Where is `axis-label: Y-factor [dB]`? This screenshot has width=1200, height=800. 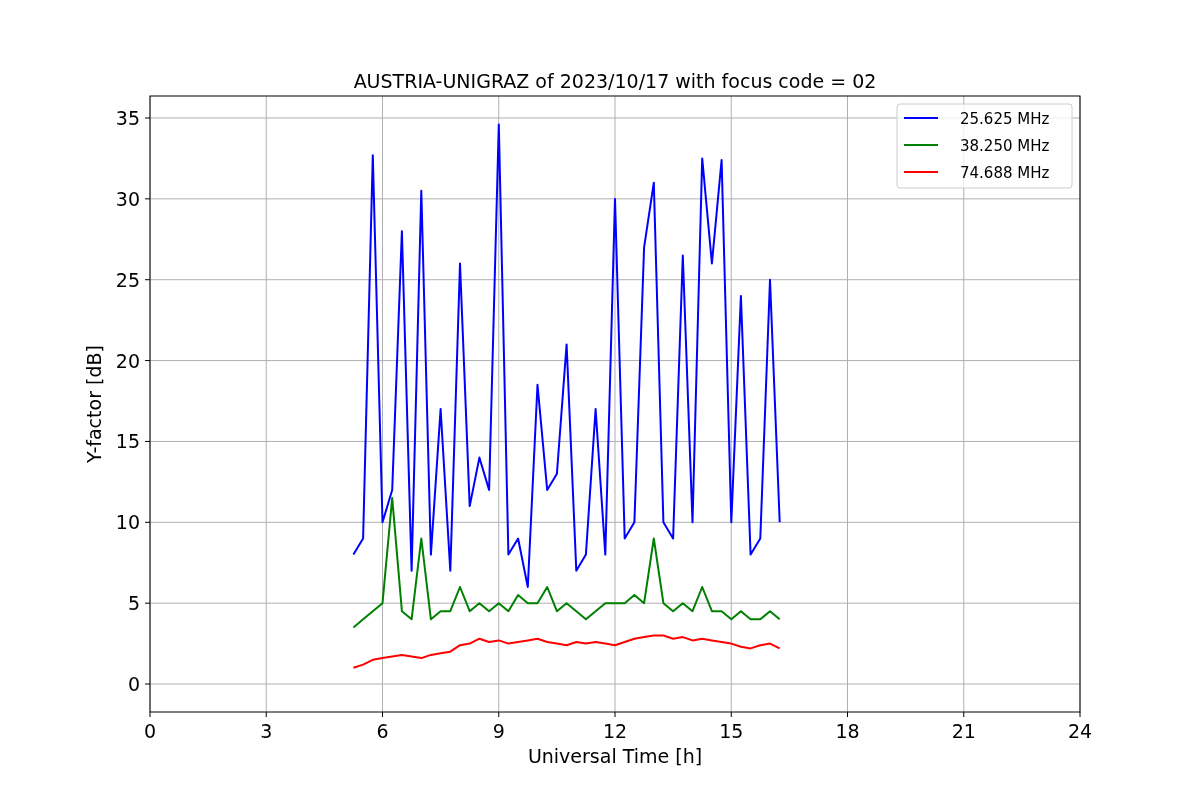 axis-label: Y-factor [dB] is located at coordinates (94, 404).